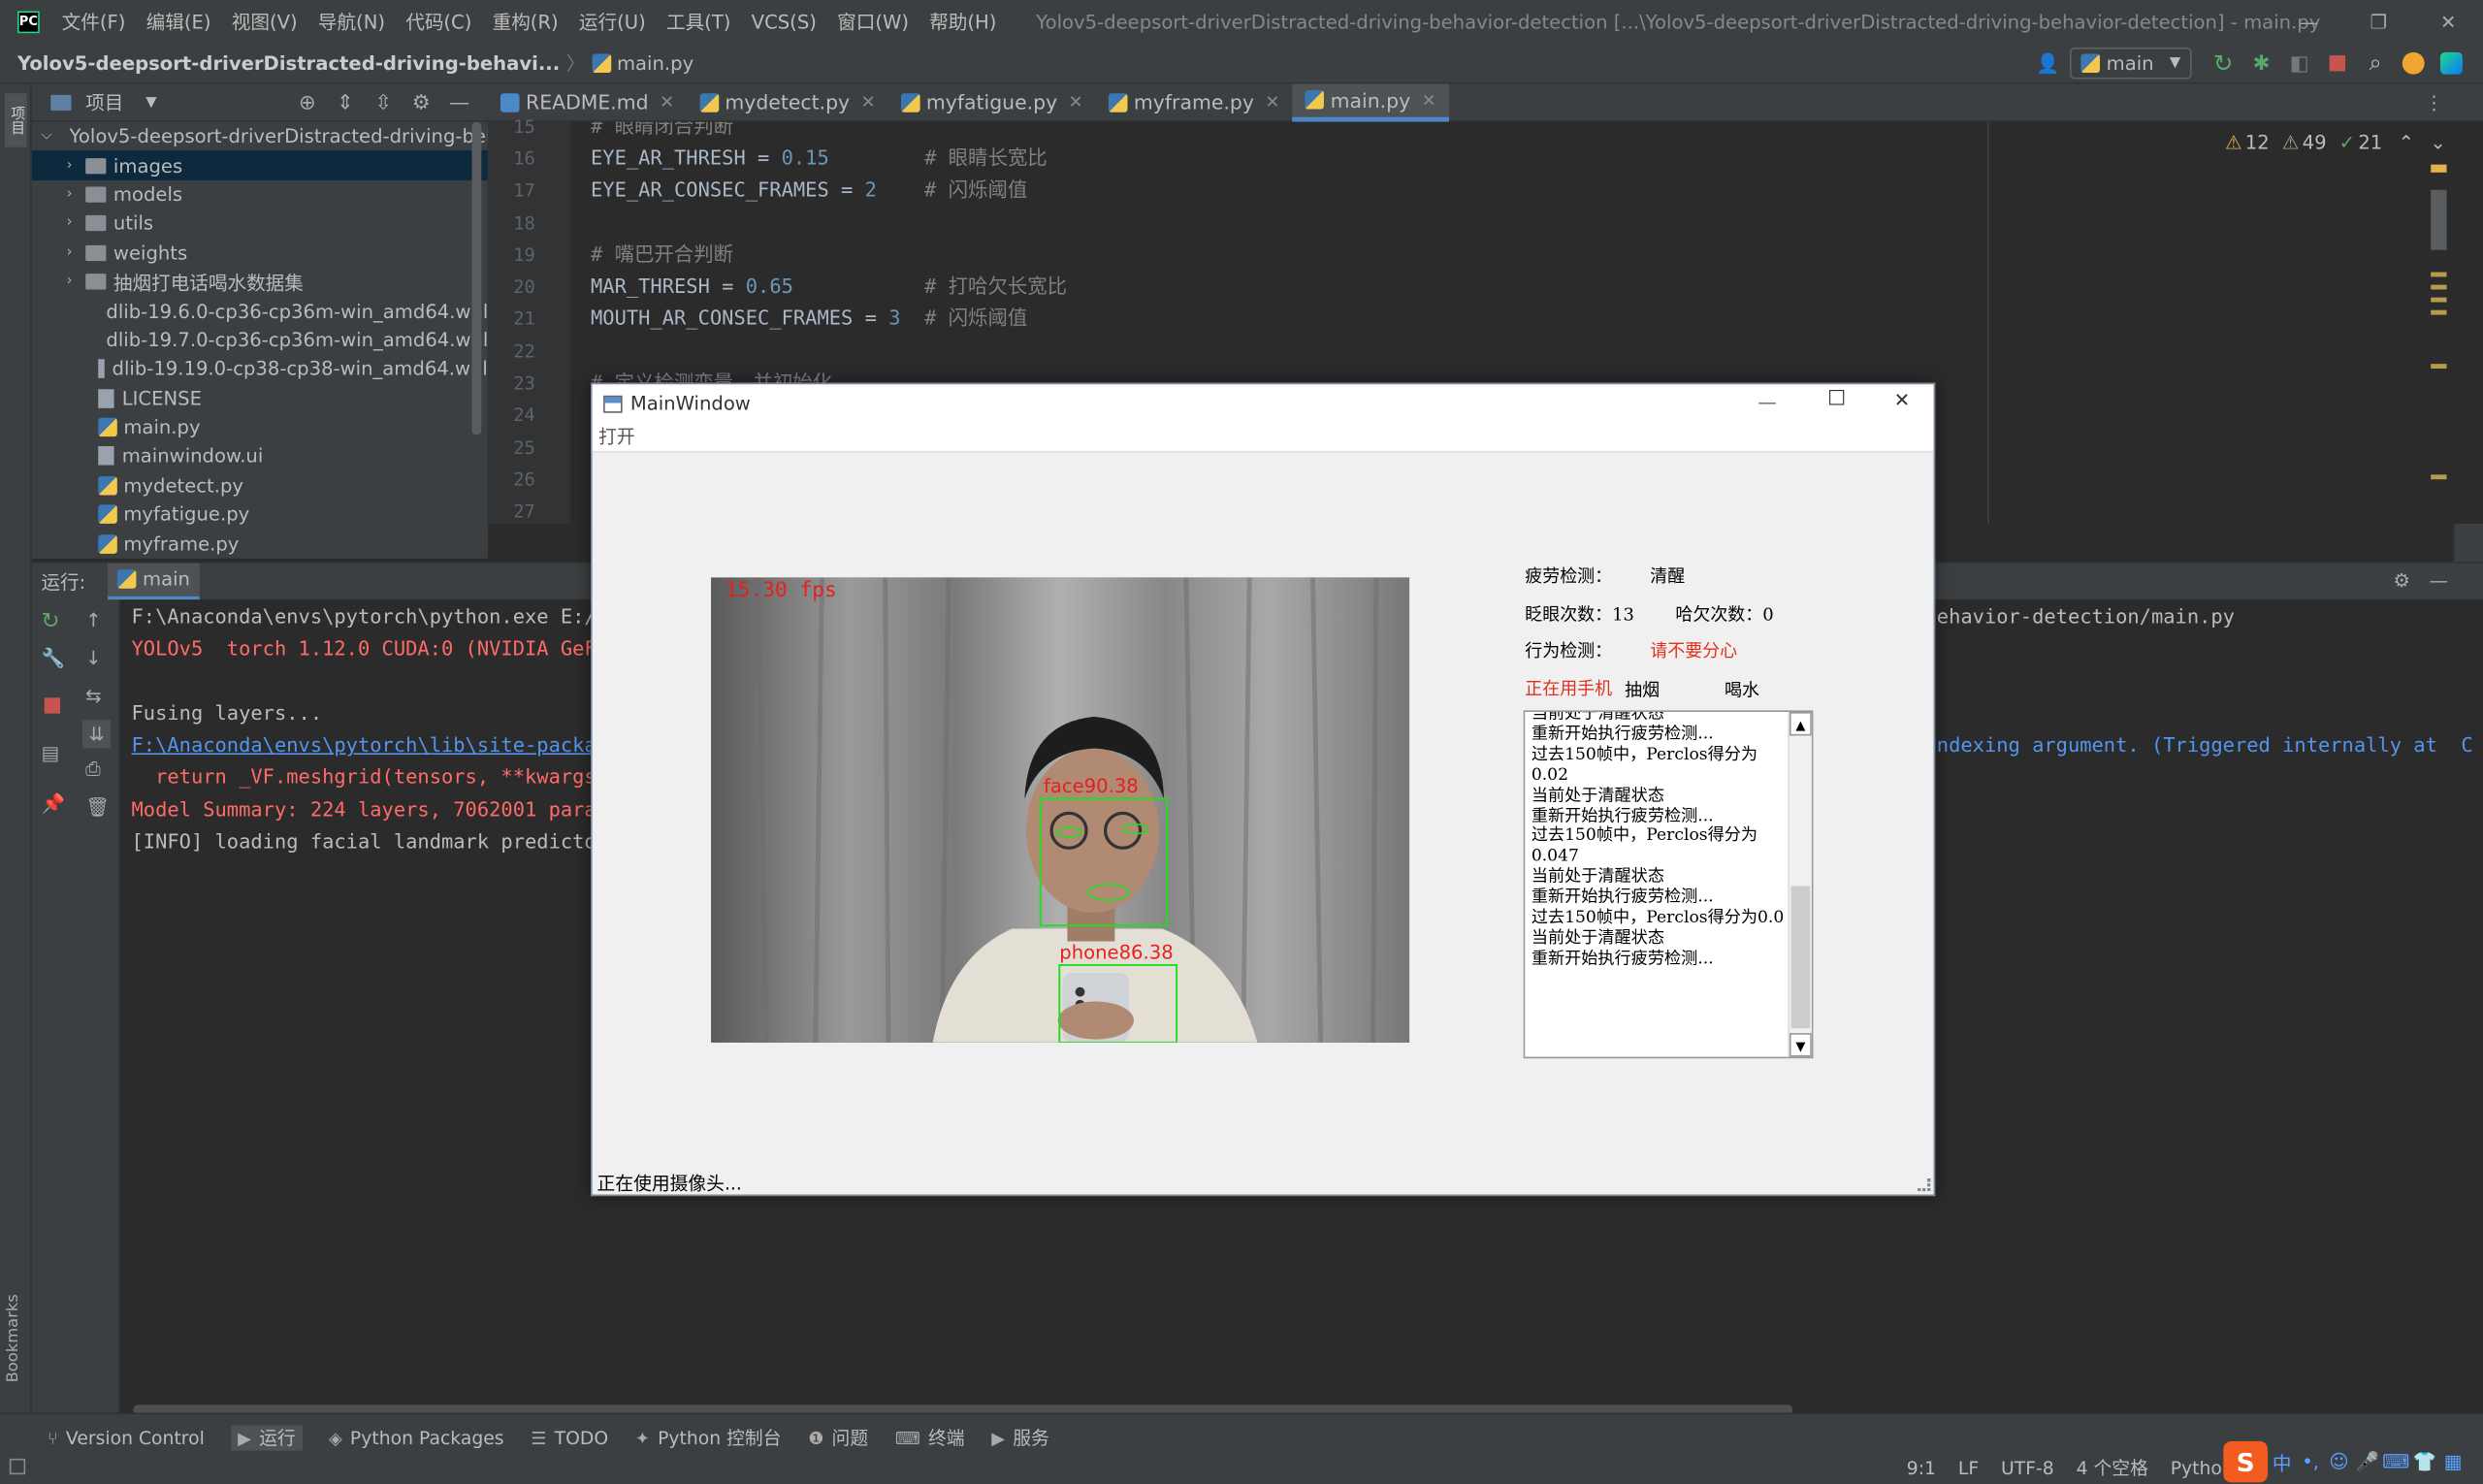 This screenshot has width=2483, height=1484. What do you see at coordinates (260, 544) in the screenshot?
I see `tree-item: myframe.py` at bounding box center [260, 544].